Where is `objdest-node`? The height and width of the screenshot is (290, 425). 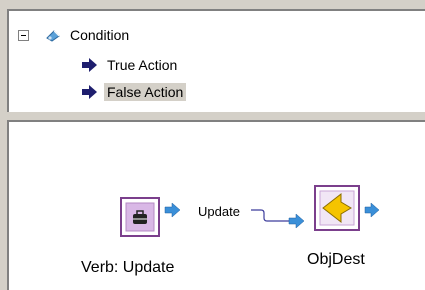 objdest-node is located at coordinates (337, 208).